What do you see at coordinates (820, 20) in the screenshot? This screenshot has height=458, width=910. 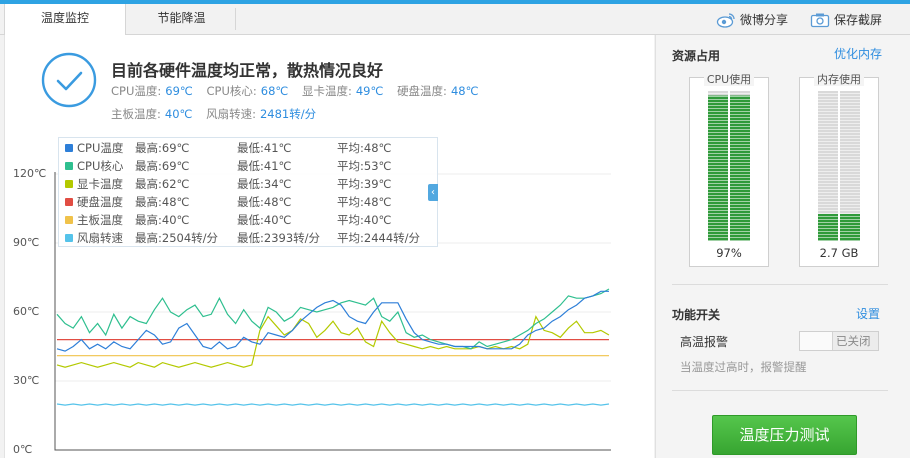 I see `camera-icon` at bounding box center [820, 20].